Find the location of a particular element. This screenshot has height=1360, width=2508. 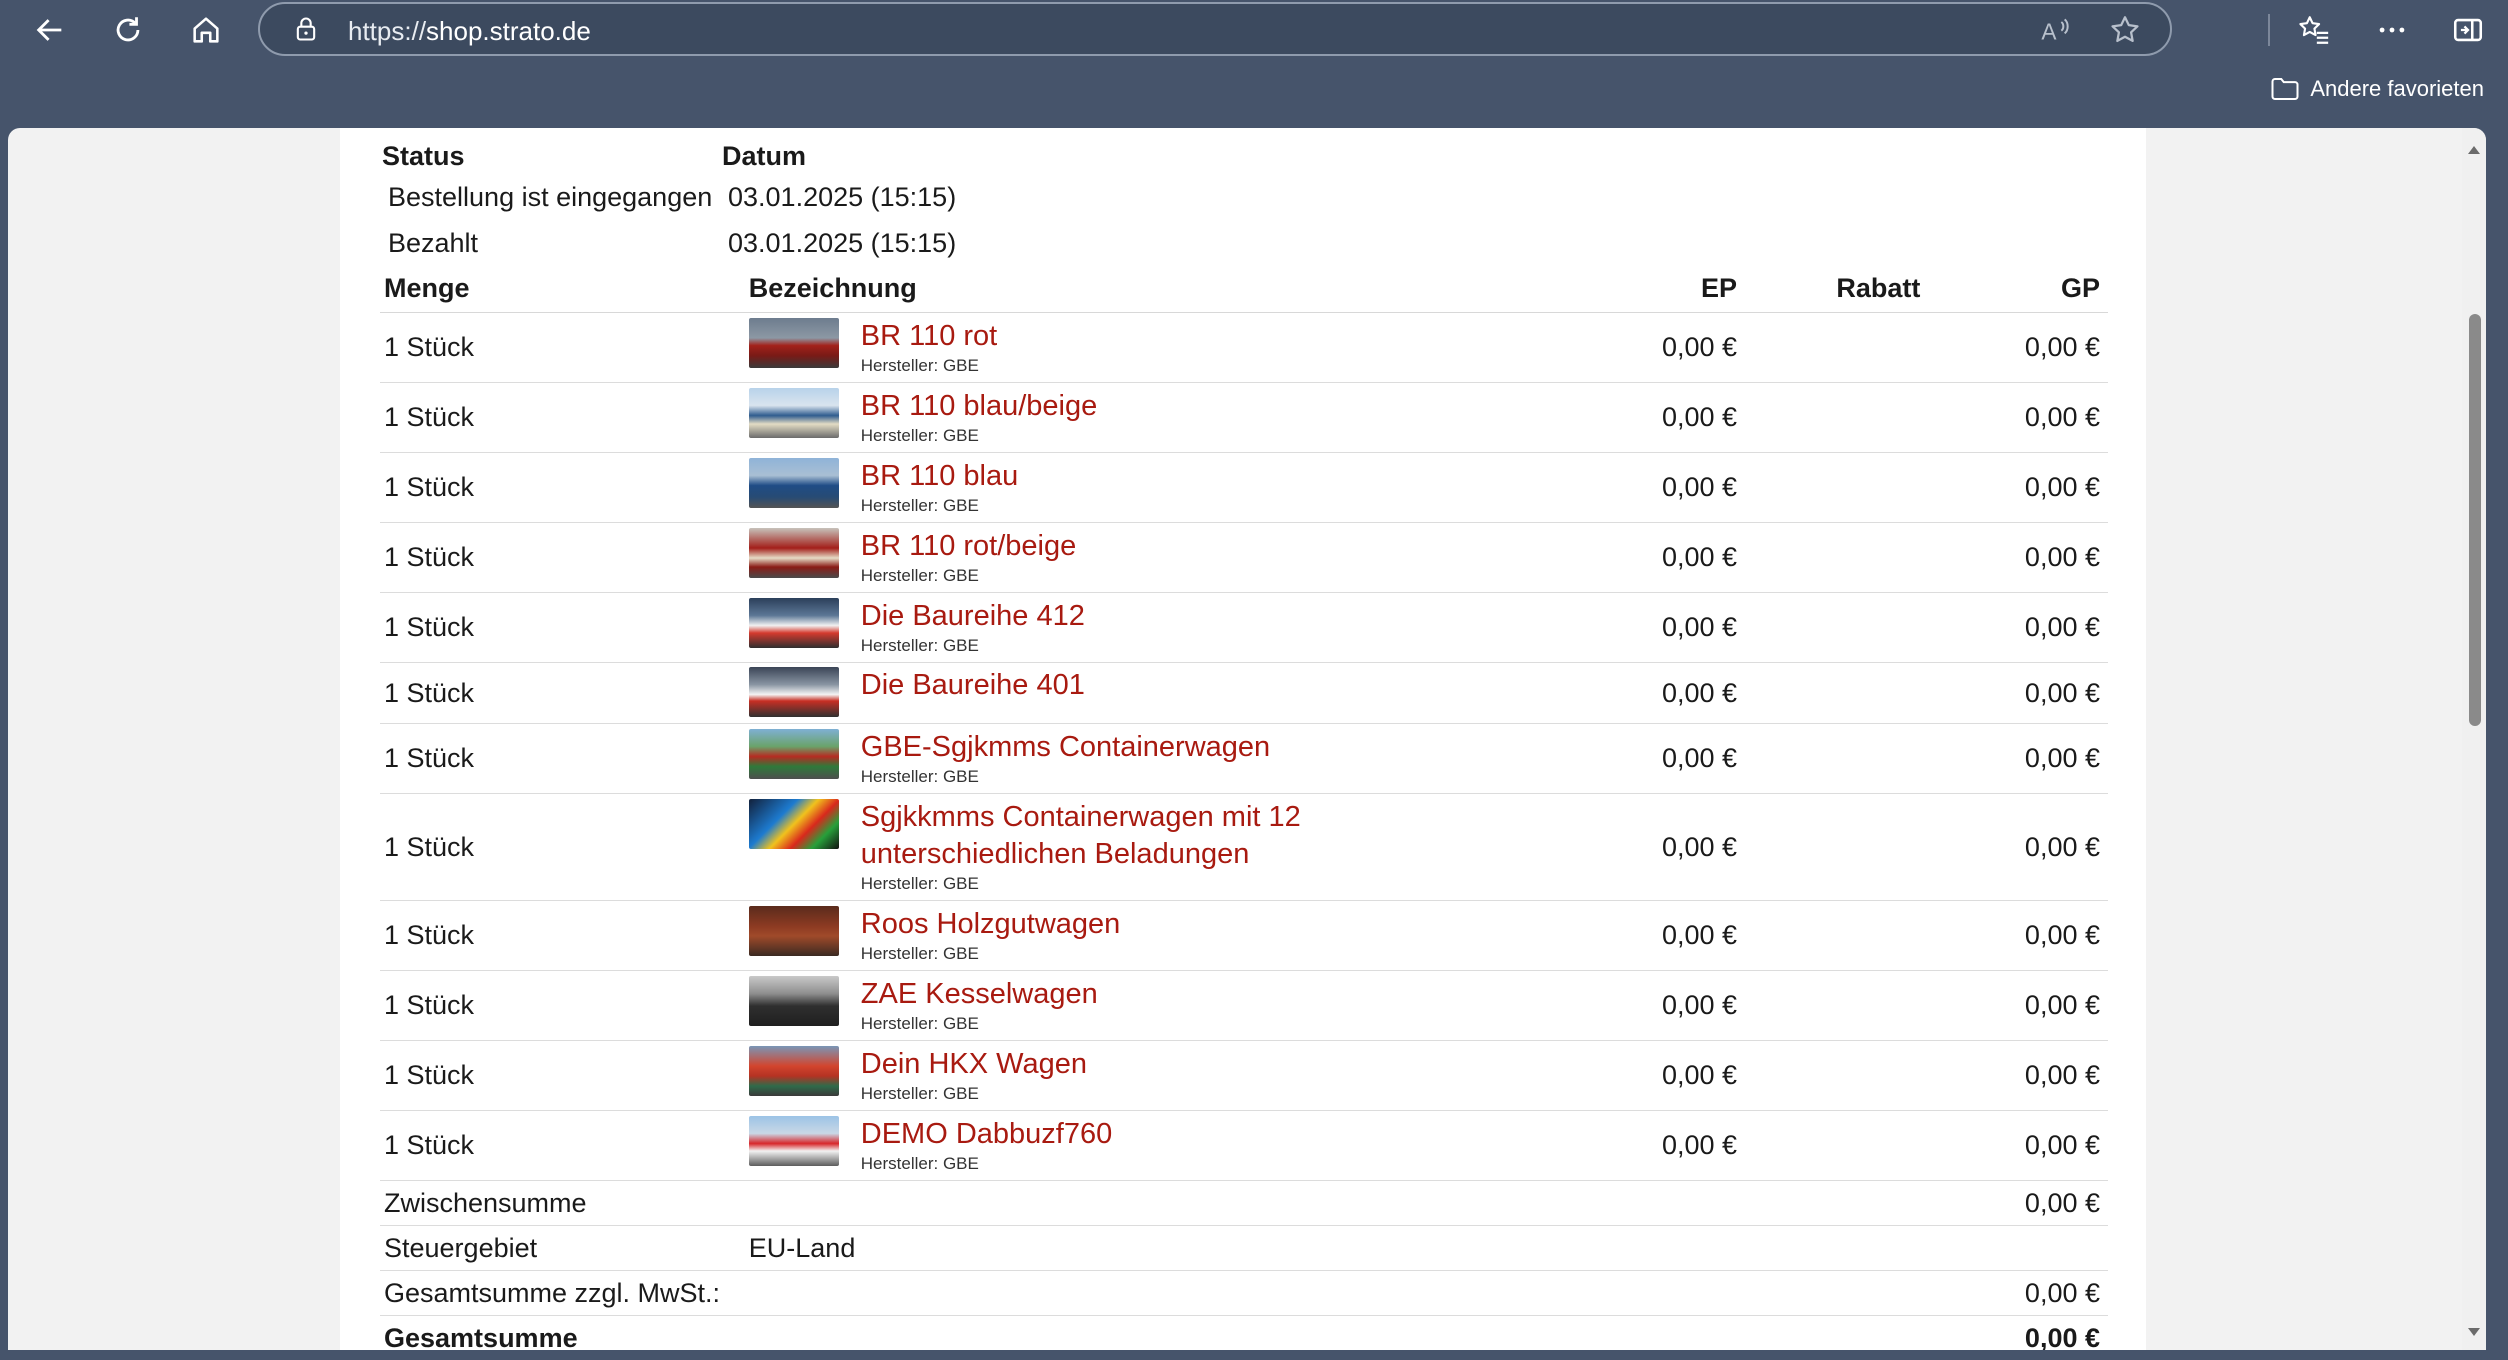

home-button is located at coordinates (206, 30).